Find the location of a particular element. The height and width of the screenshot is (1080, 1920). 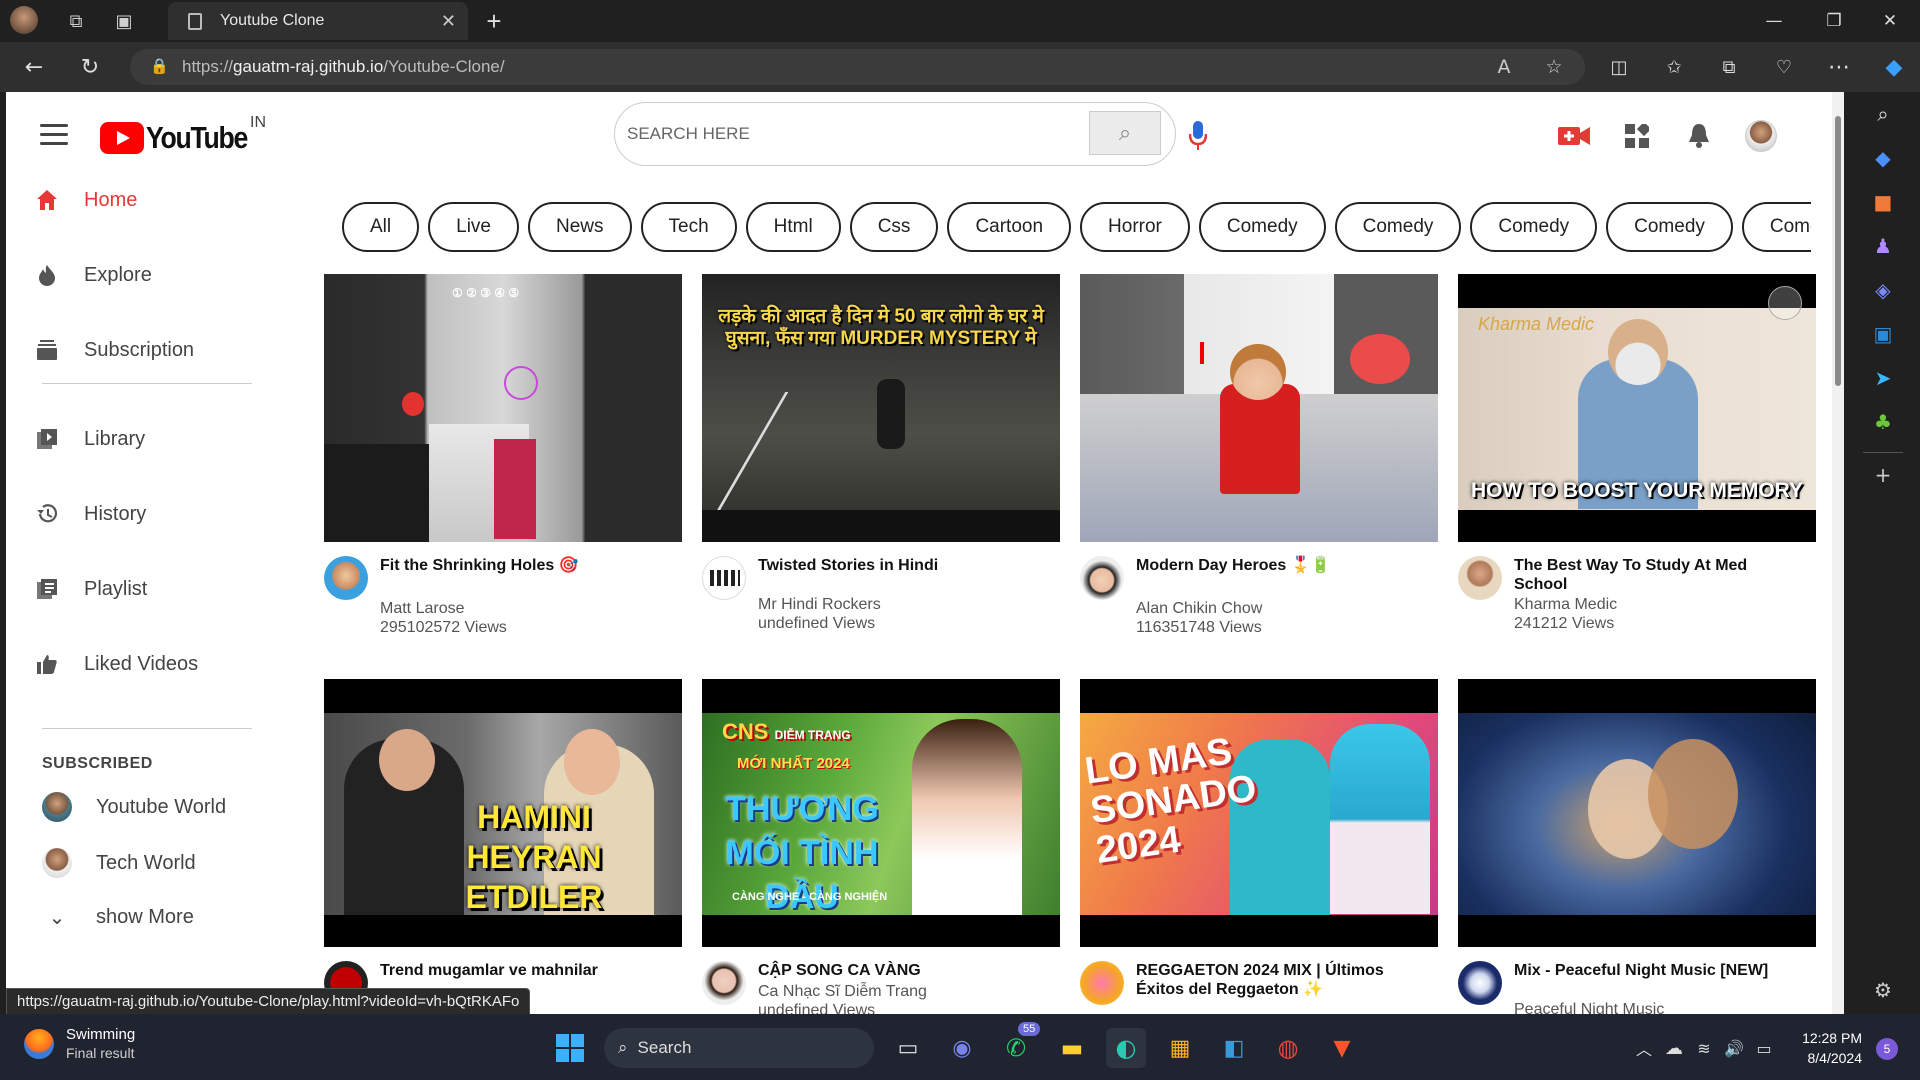

chrome-icon: ◍ is located at coordinates (1288, 1048).